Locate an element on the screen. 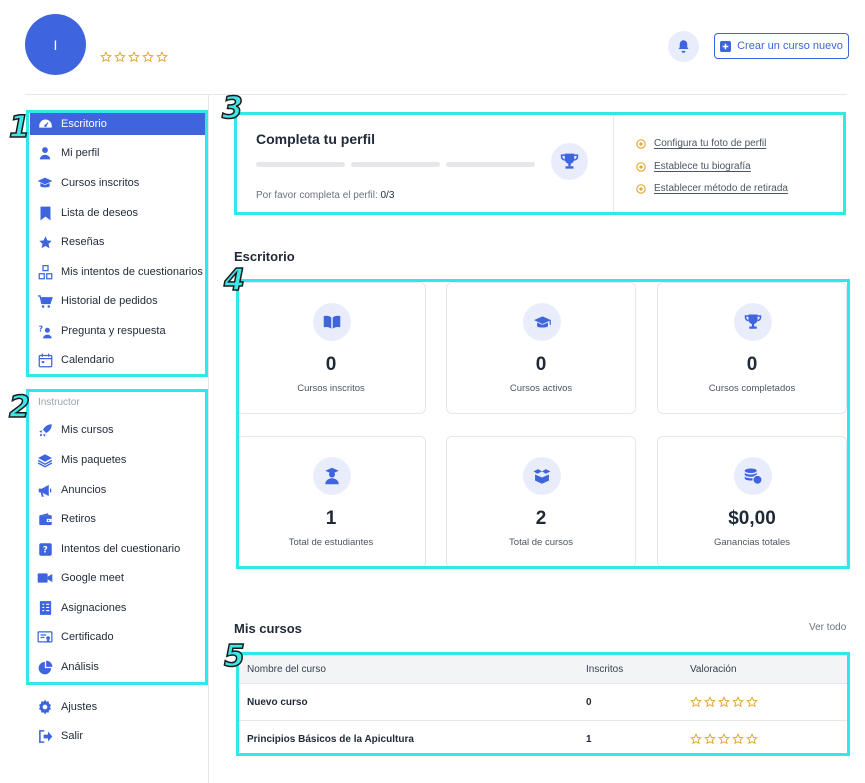 This screenshot has height=783, width=865. sidebar-item-label: Lista de deseos is located at coordinates (100, 213).